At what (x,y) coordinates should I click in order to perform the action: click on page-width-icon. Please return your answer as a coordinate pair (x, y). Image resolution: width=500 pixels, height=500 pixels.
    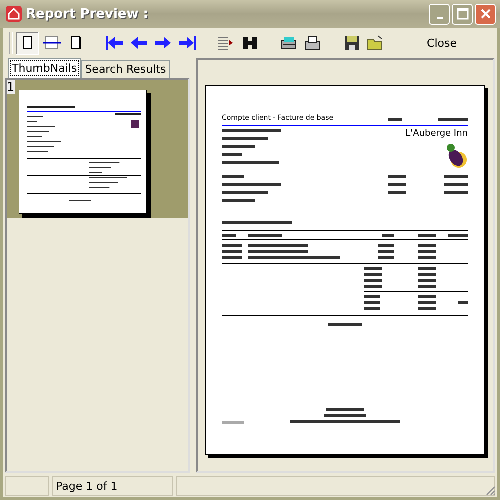
    Looking at the image, I should click on (51, 43).